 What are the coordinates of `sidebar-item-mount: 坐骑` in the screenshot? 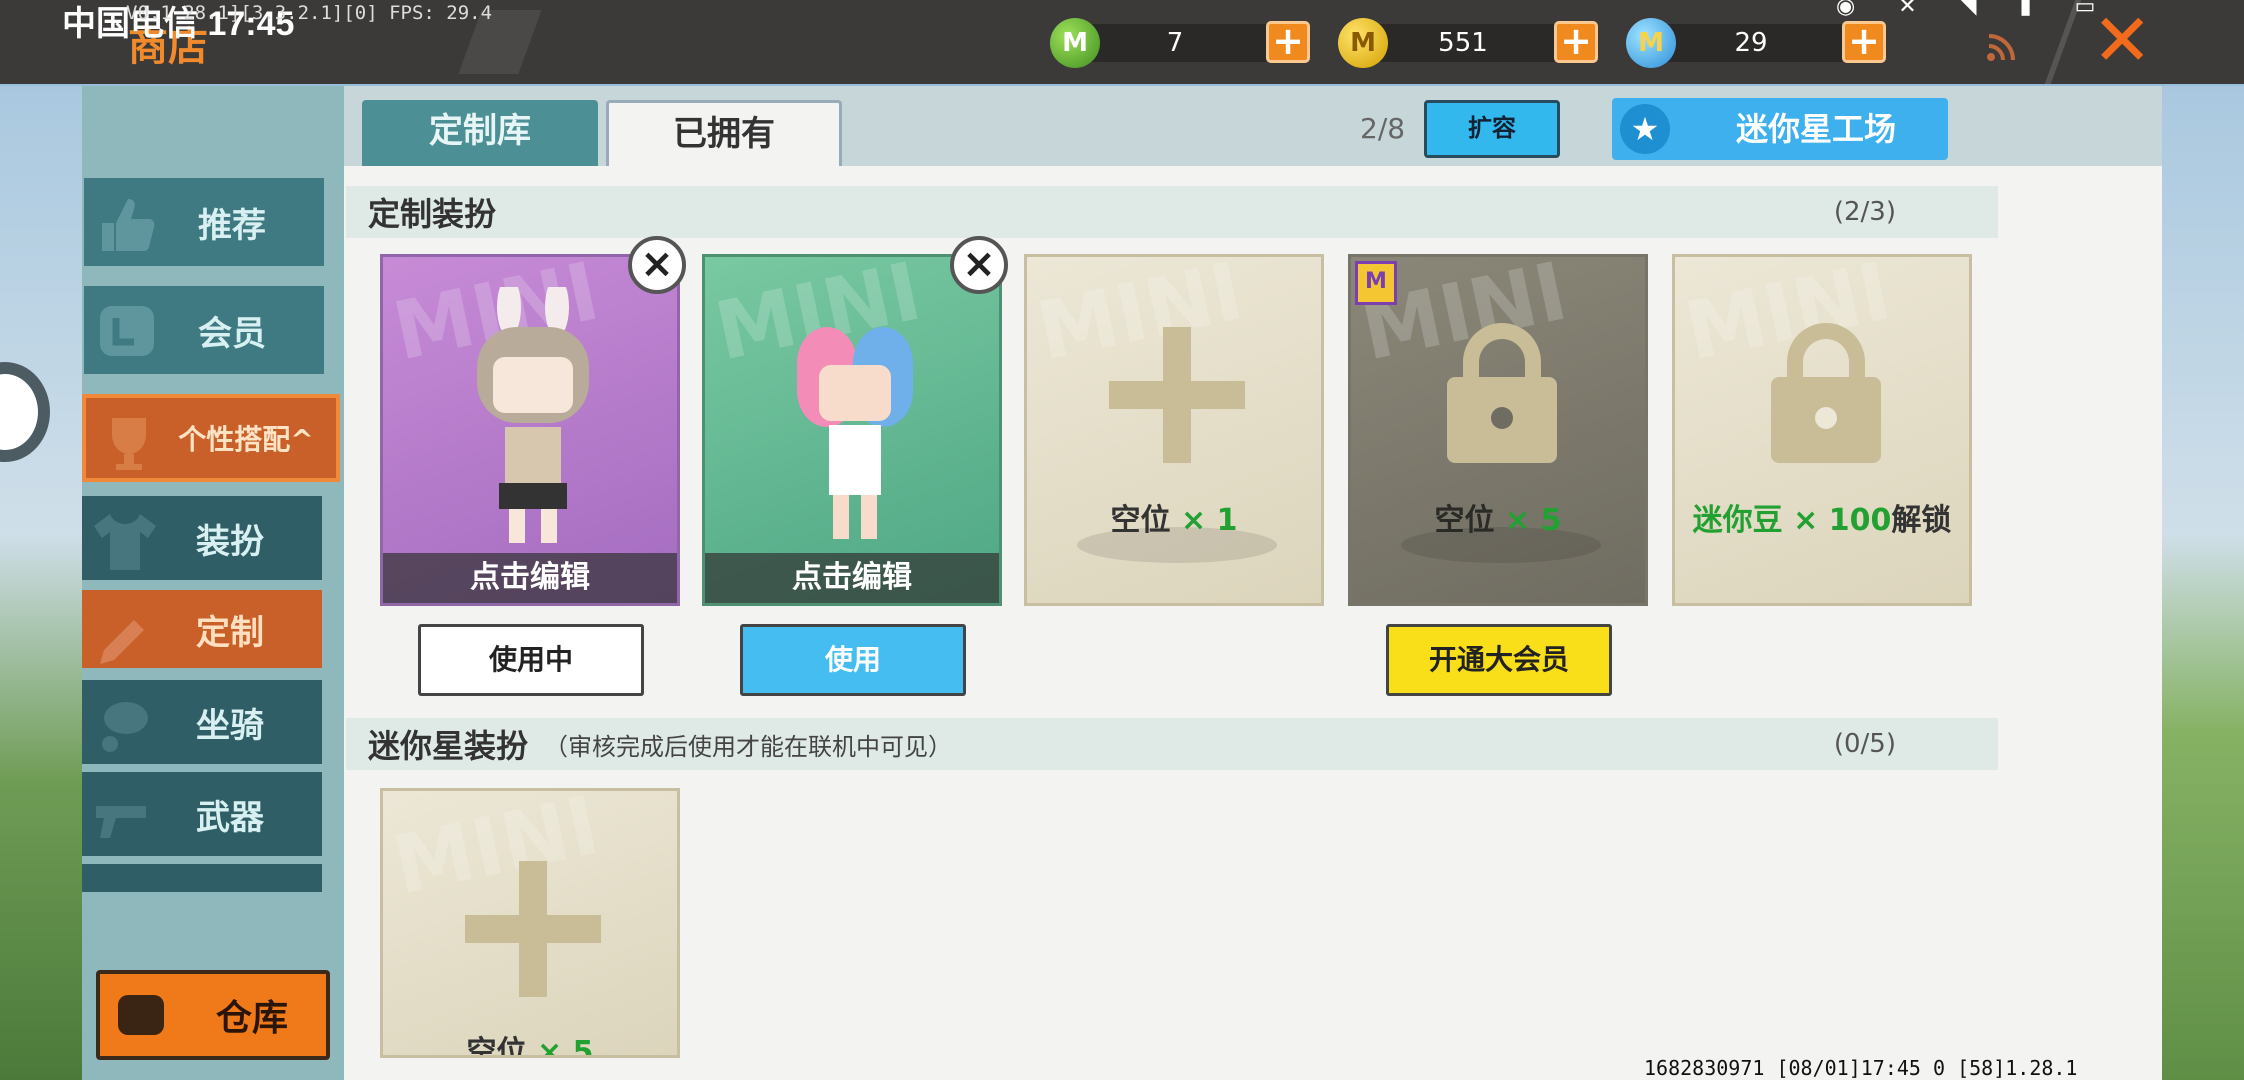 It's located at (202, 722).